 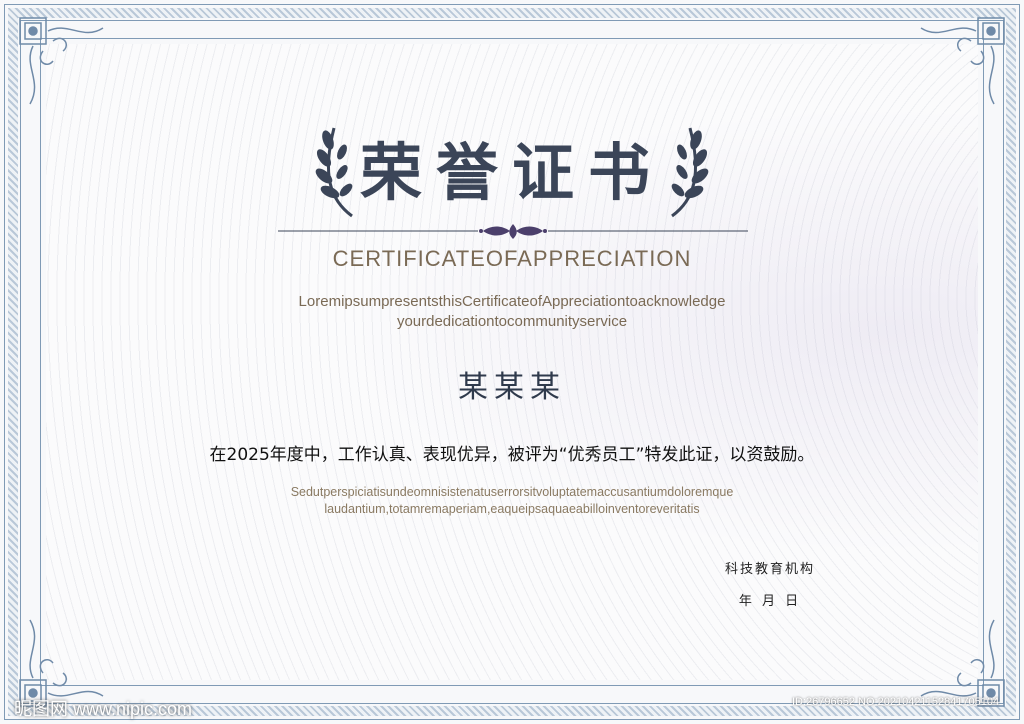 I want to click on watermark-left: 昵图网 www.nipic.com, so click(x=103, y=709).